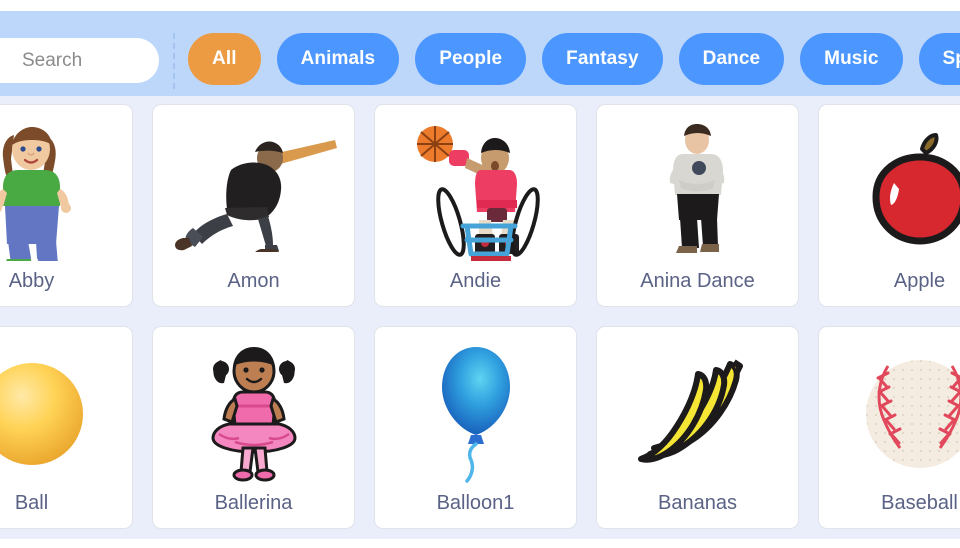 The image size is (960, 548). I want to click on sprite-name-label: Ballerina, so click(253, 503).